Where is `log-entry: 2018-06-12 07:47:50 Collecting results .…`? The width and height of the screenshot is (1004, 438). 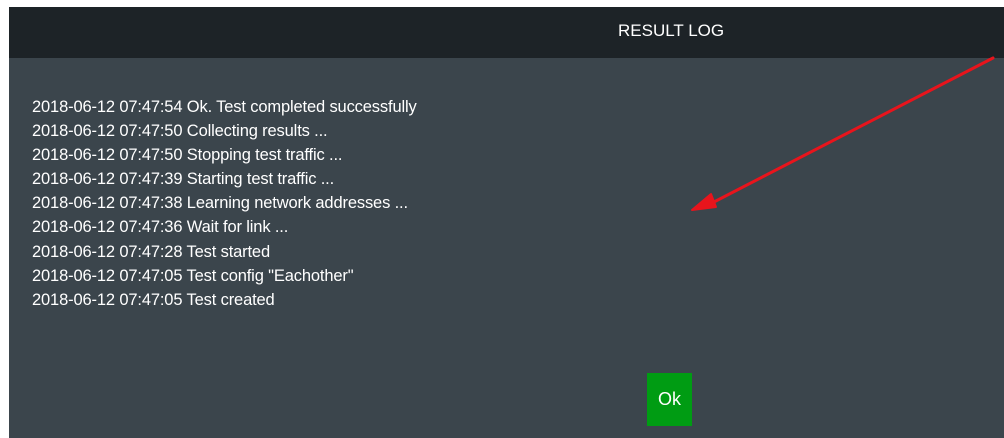
log-entry: 2018-06-12 07:47:50 Collecting results .… is located at coordinates (180, 131).